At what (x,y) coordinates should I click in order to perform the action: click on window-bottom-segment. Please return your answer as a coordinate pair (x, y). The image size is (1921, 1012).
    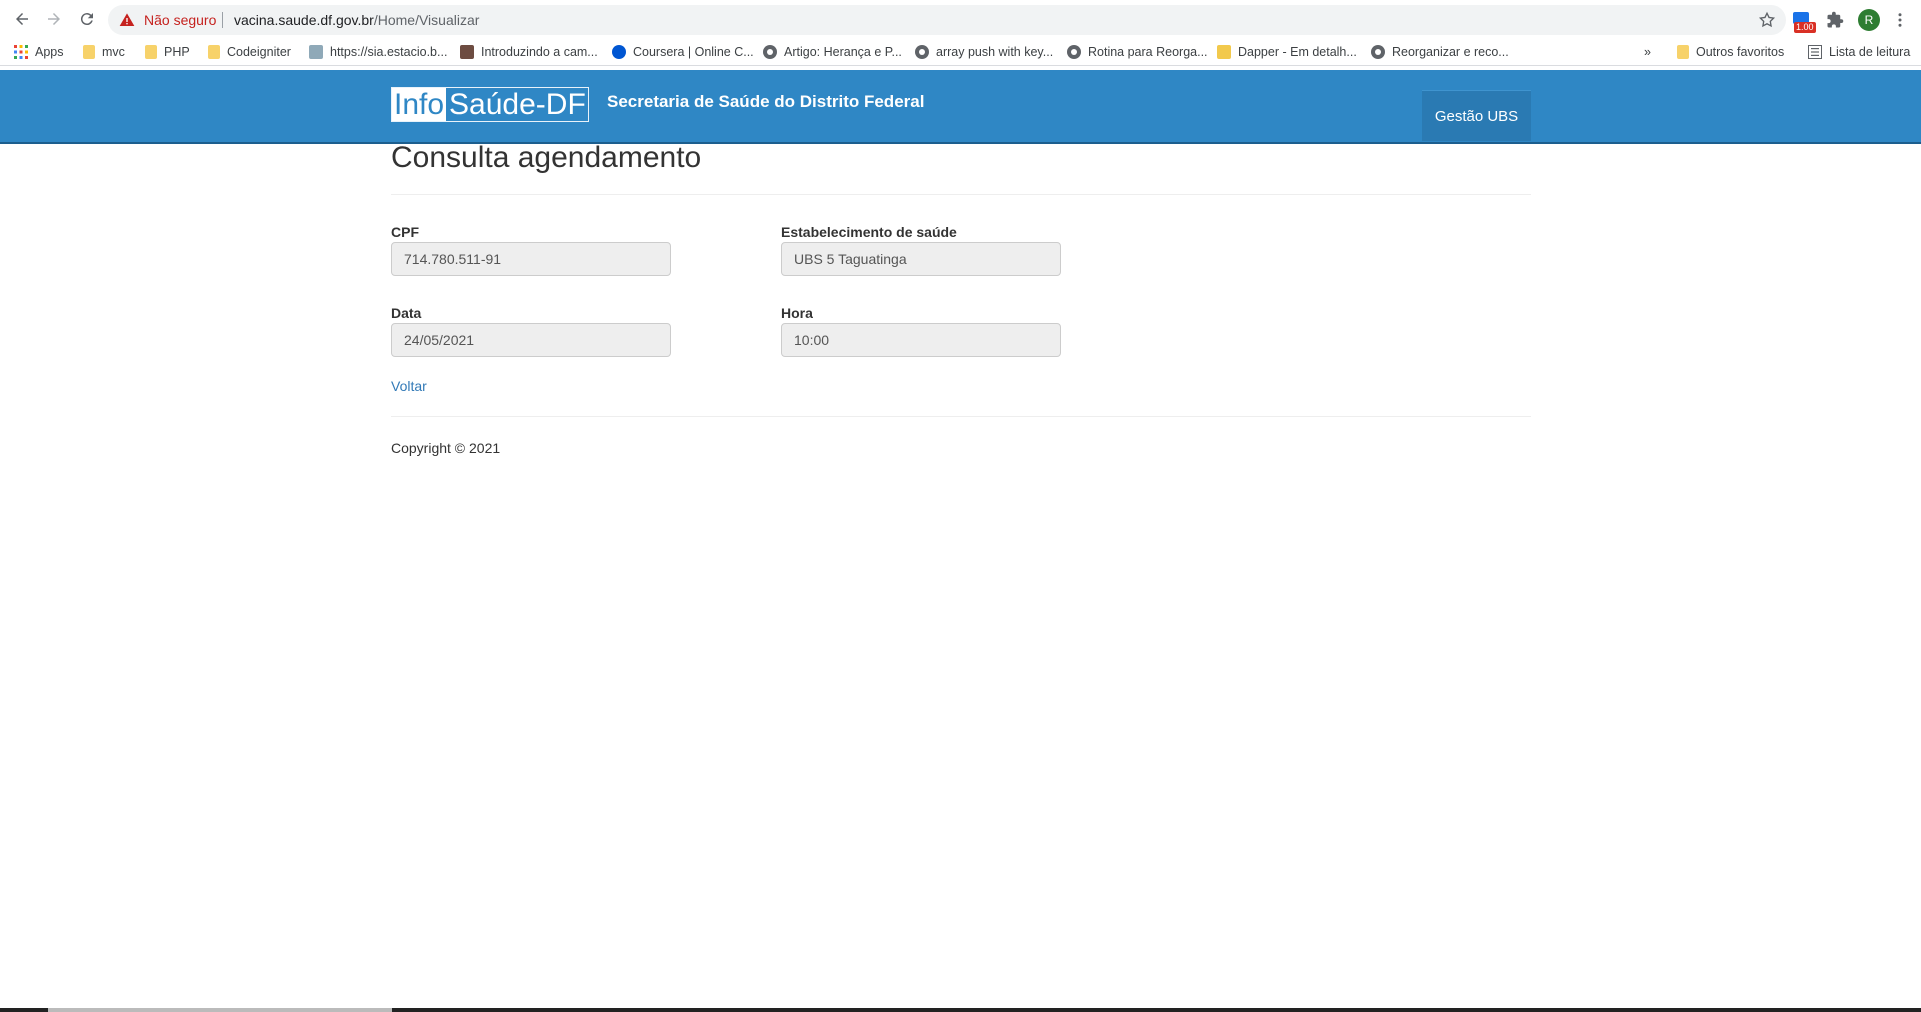
    Looking at the image, I should click on (220, 1010).